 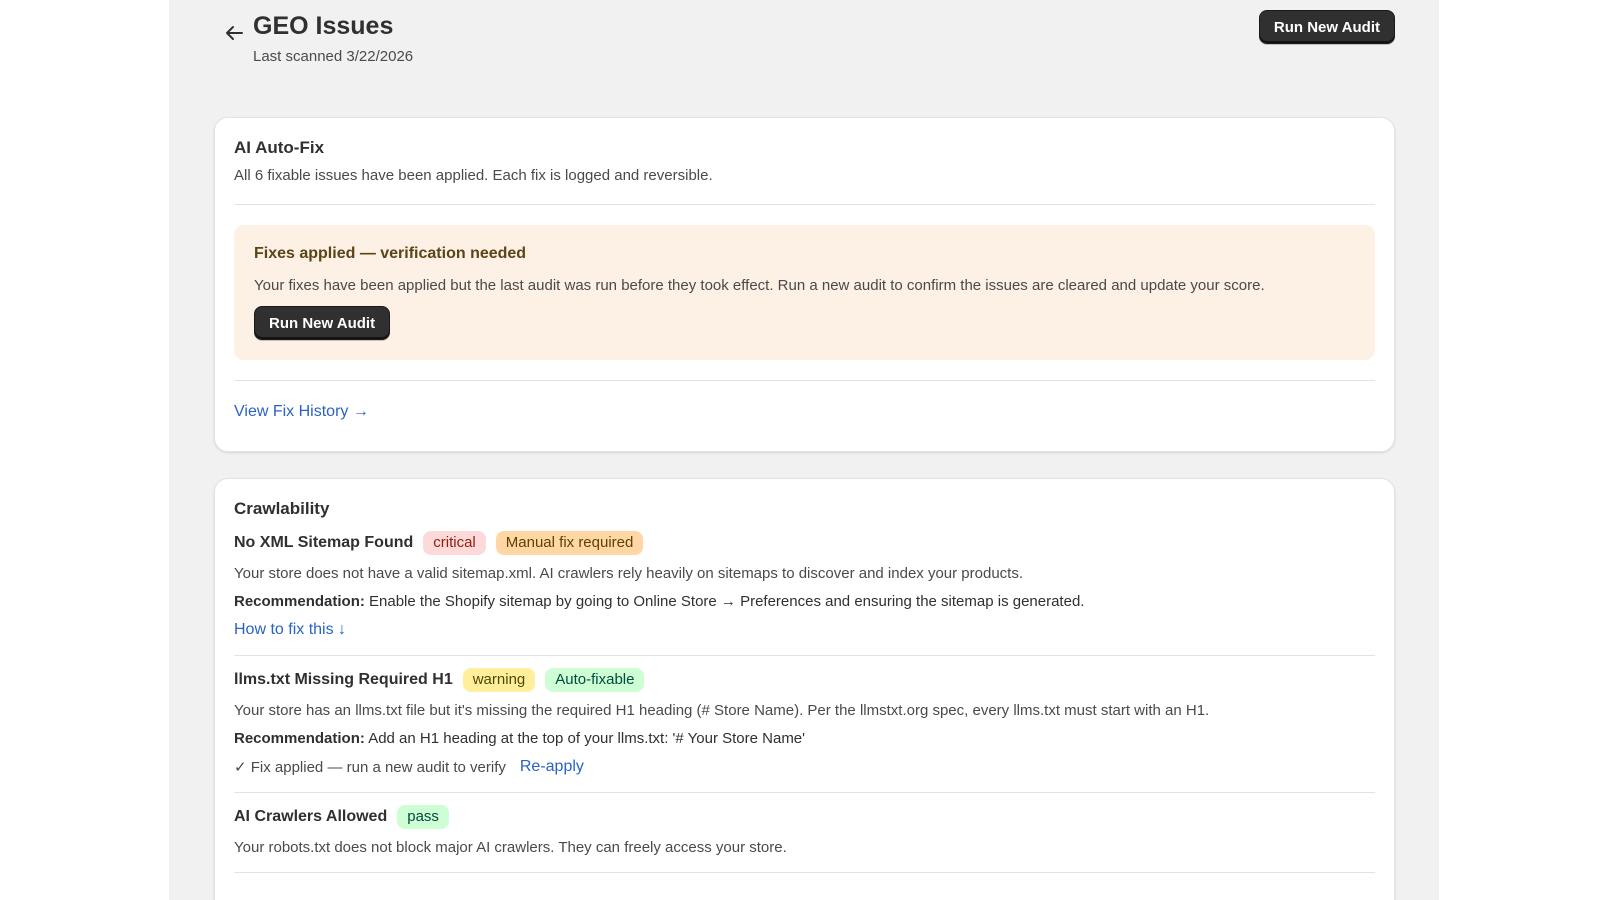 What do you see at coordinates (804, 817) in the screenshot?
I see `issue-header: AI Crawlers Allowed pass` at bounding box center [804, 817].